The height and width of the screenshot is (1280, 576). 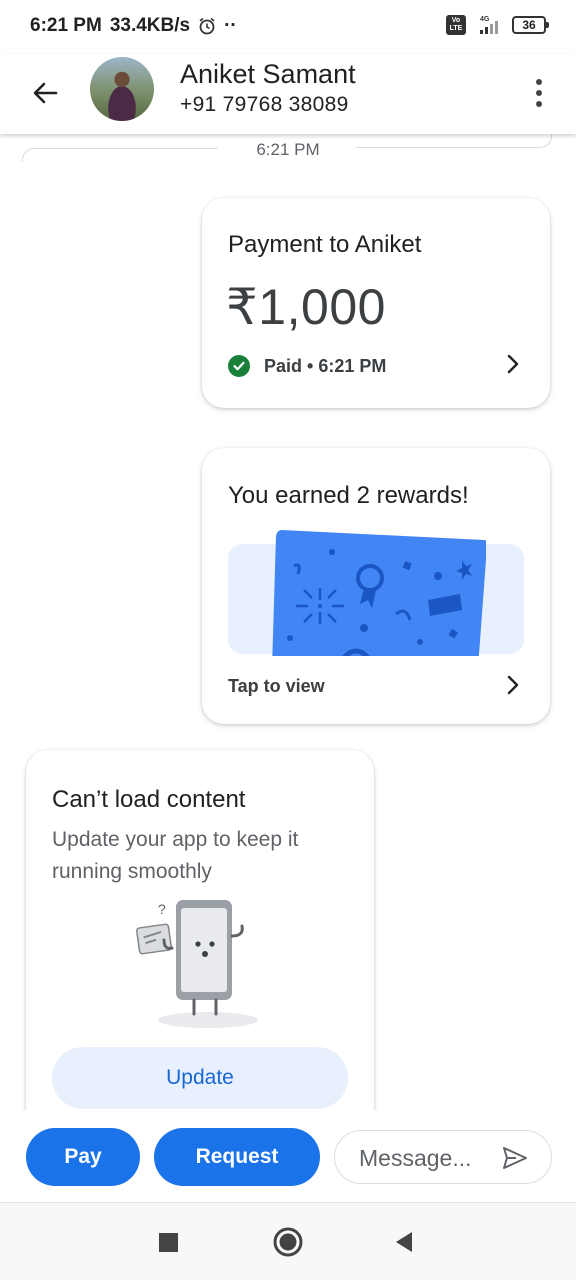 What do you see at coordinates (83, 1157) in the screenshot?
I see `pay-button: Pay` at bounding box center [83, 1157].